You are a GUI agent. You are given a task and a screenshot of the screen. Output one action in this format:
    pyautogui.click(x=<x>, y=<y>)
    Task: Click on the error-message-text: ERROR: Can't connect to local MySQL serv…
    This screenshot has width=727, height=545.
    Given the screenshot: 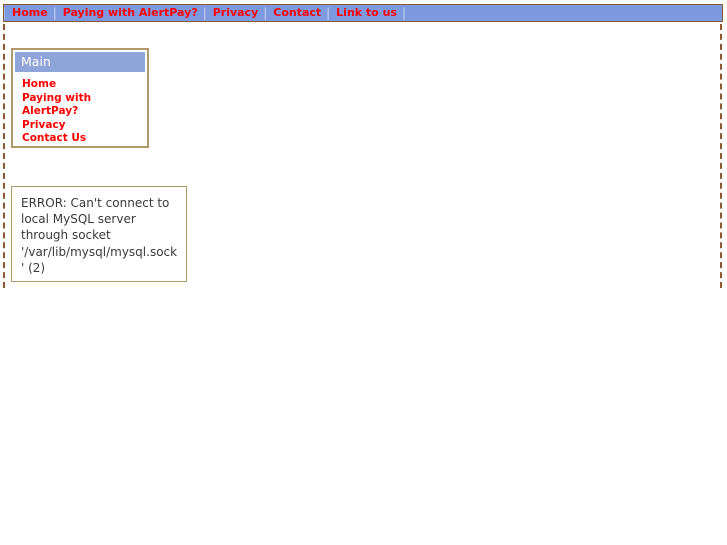 What is the action you would take?
    pyautogui.click(x=99, y=235)
    